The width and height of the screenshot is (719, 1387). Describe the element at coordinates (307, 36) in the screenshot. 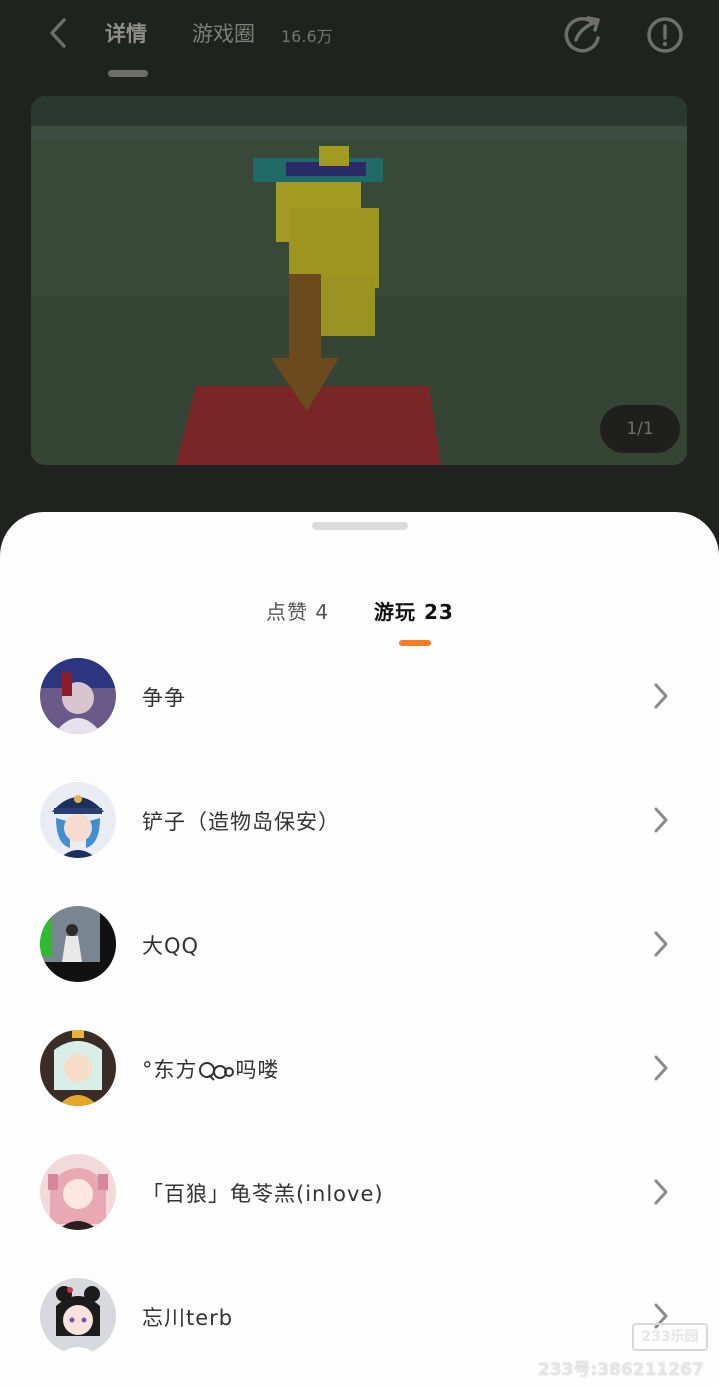

I see `game-circle-count: 16.6万` at that location.